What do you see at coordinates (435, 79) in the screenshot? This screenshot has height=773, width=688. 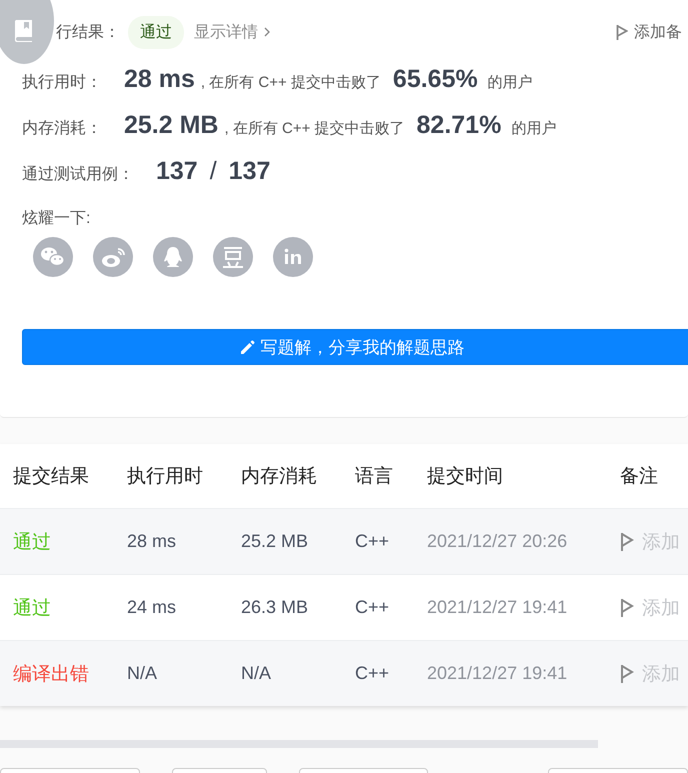 I see `stat-percent: 65.65%` at bounding box center [435, 79].